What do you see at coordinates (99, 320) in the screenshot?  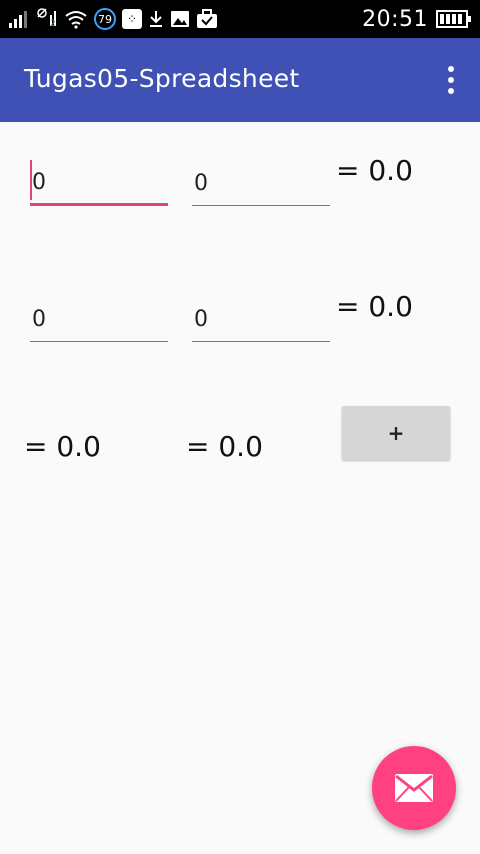 I see `row2-input-a` at bounding box center [99, 320].